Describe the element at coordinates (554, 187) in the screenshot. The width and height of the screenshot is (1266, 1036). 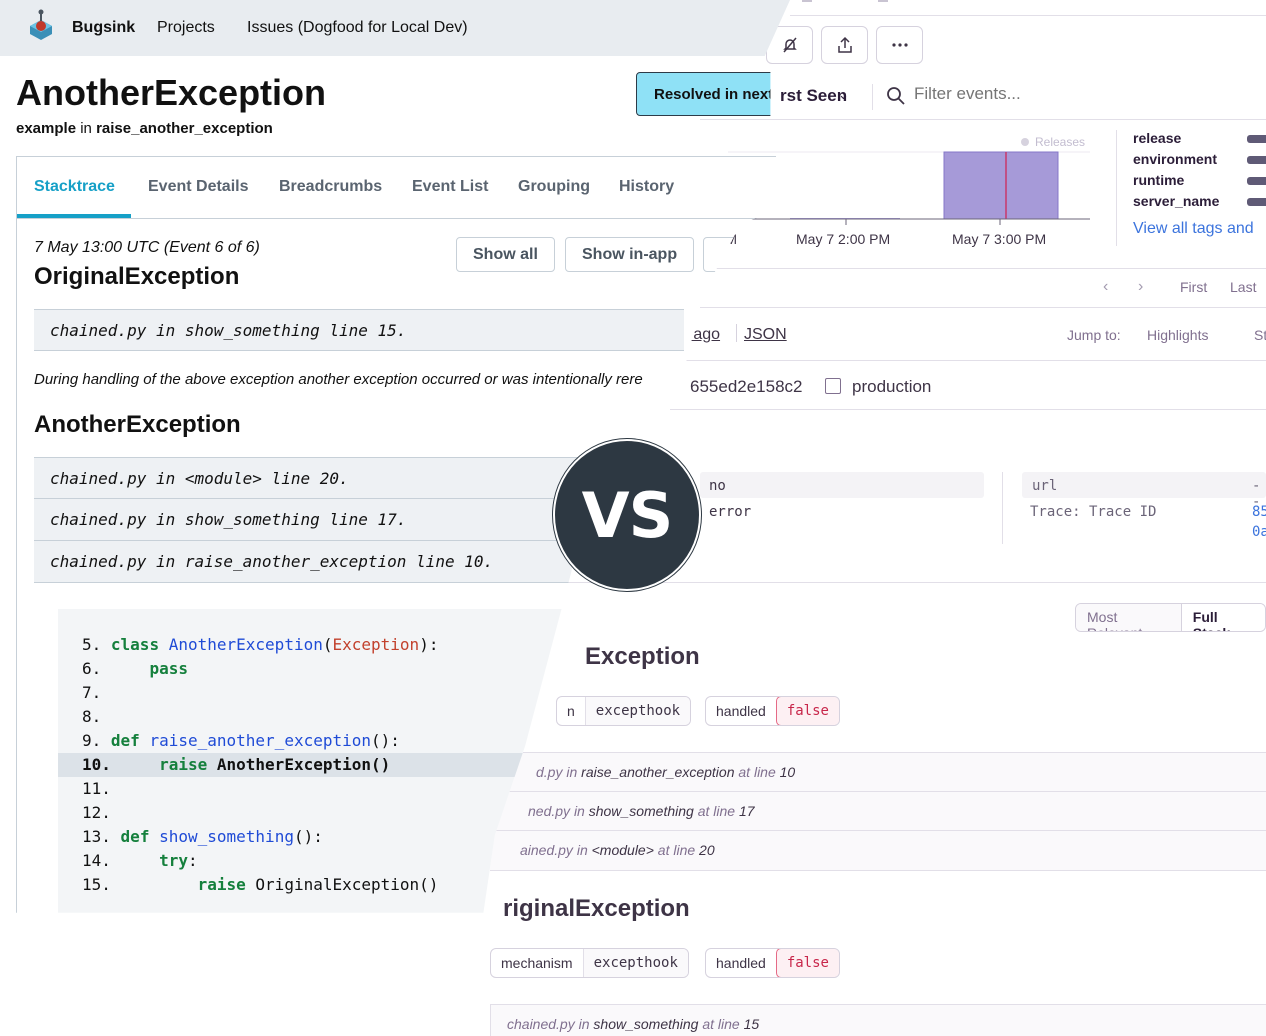
I see `tab-grouping: Grouping` at that location.